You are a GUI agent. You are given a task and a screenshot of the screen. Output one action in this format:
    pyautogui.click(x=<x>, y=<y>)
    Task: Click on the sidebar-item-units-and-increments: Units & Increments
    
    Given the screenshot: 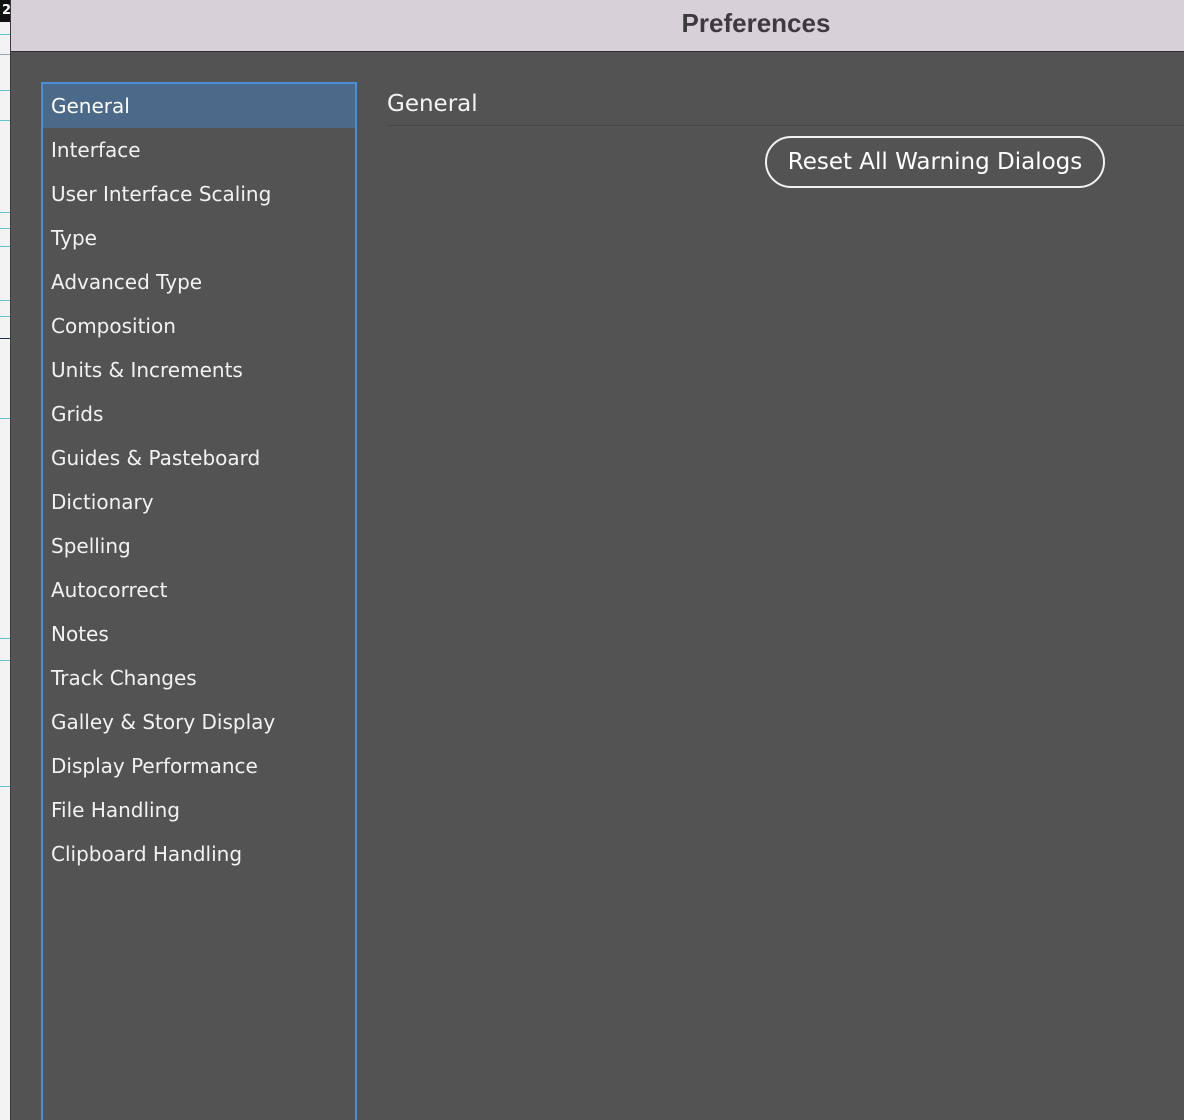 What is the action you would take?
    pyautogui.click(x=199, y=370)
    